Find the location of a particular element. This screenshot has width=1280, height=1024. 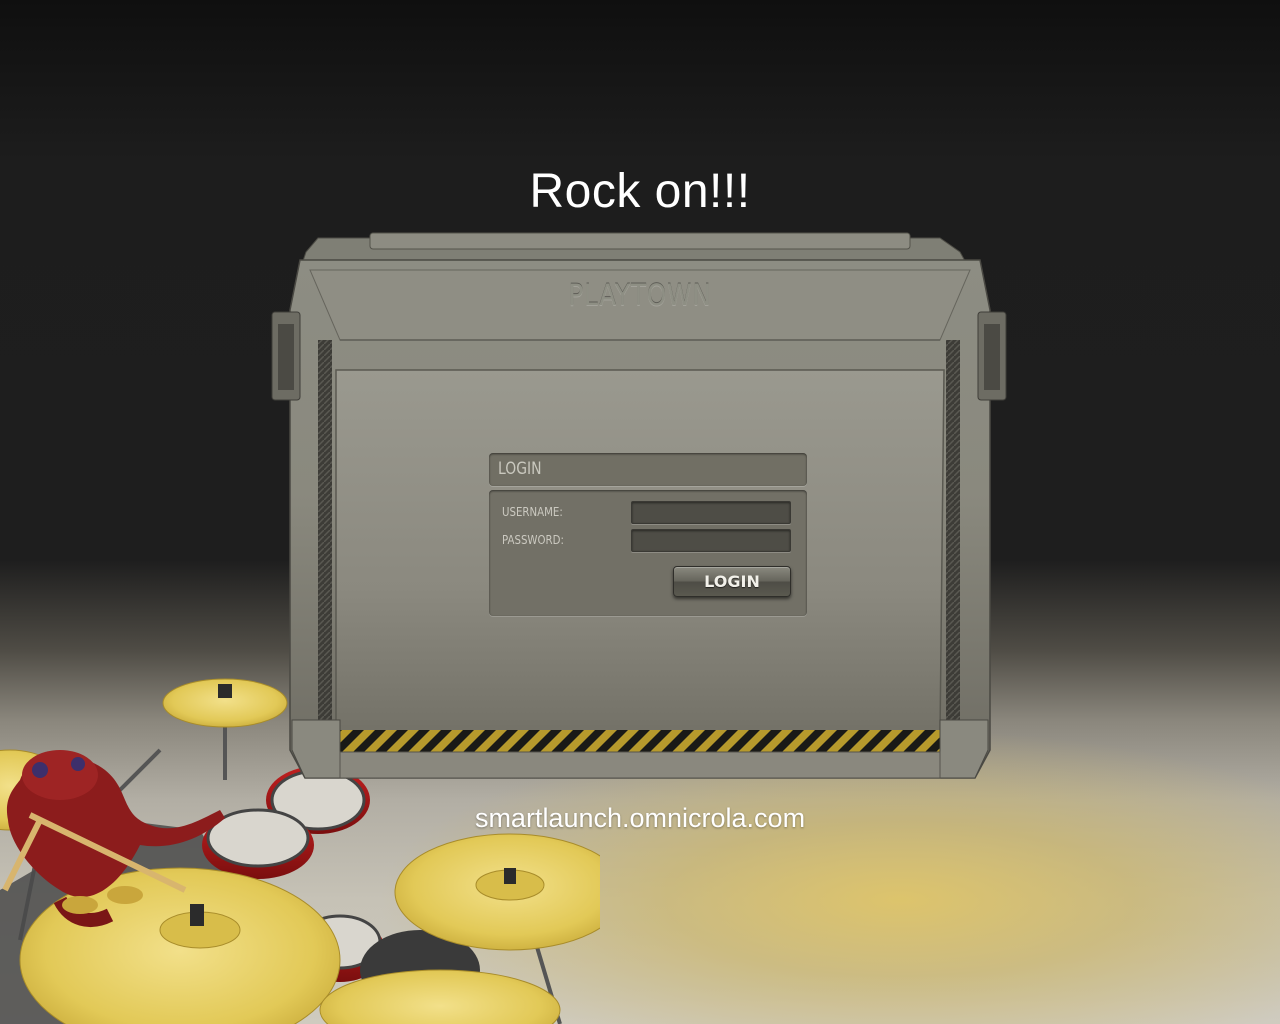

login-header: LOGIN is located at coordinates (648, 469).